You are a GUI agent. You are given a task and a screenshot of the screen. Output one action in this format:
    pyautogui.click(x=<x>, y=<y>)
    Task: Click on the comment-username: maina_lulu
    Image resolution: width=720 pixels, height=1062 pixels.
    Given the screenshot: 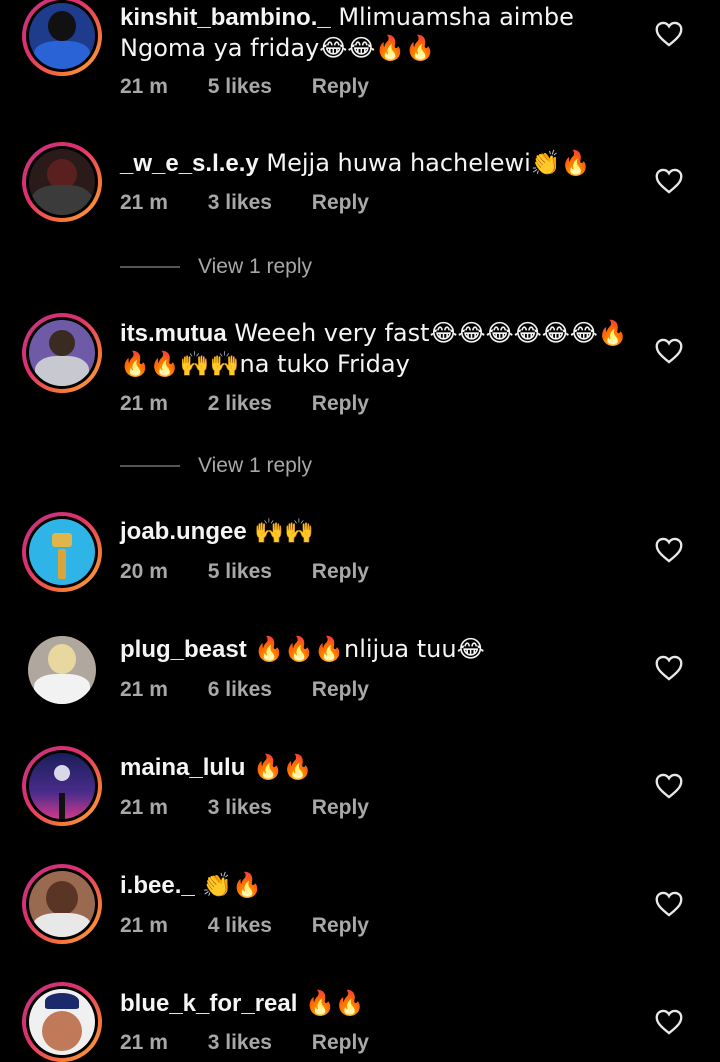 What is the action you would take?
    pyautogui.click(x=182, y=767)
    